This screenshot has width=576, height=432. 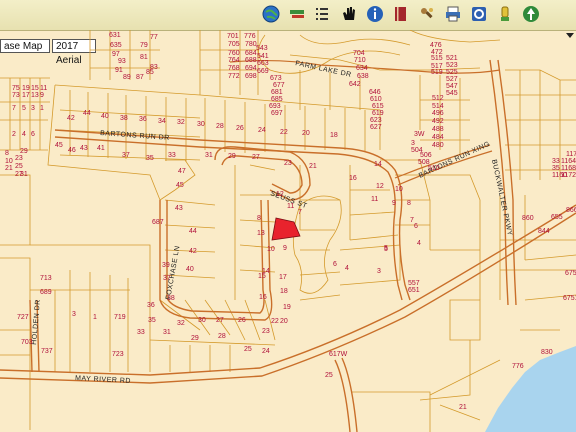 I want to click on book-icon, so click(x=401, y=14).